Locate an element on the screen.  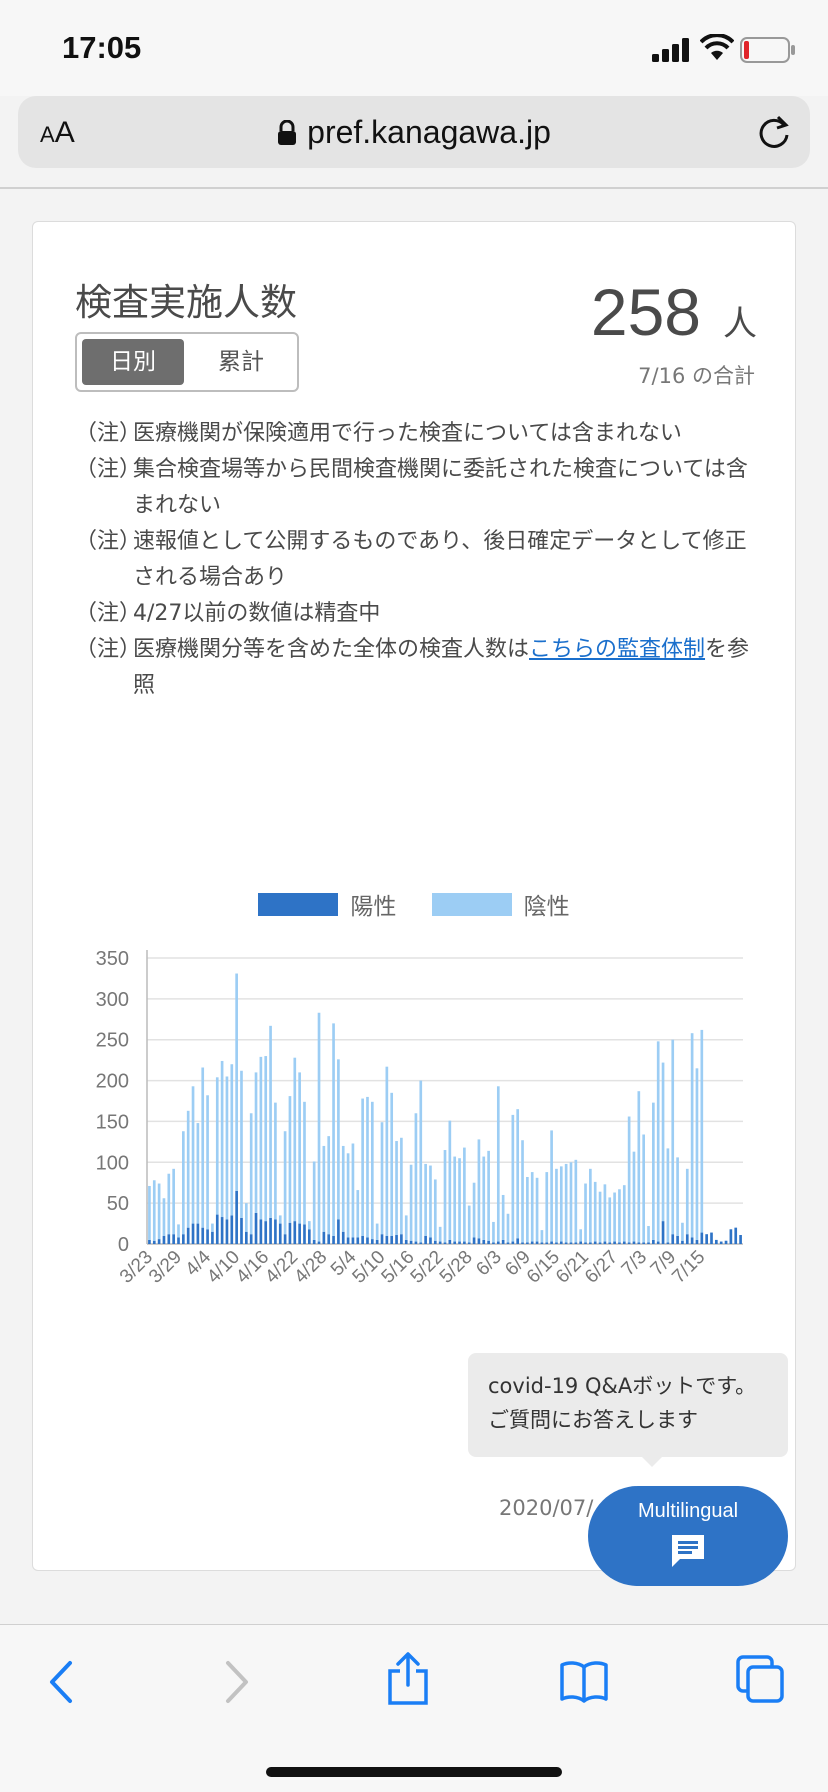
tabs-icon is located at coordinates (761, 1680).